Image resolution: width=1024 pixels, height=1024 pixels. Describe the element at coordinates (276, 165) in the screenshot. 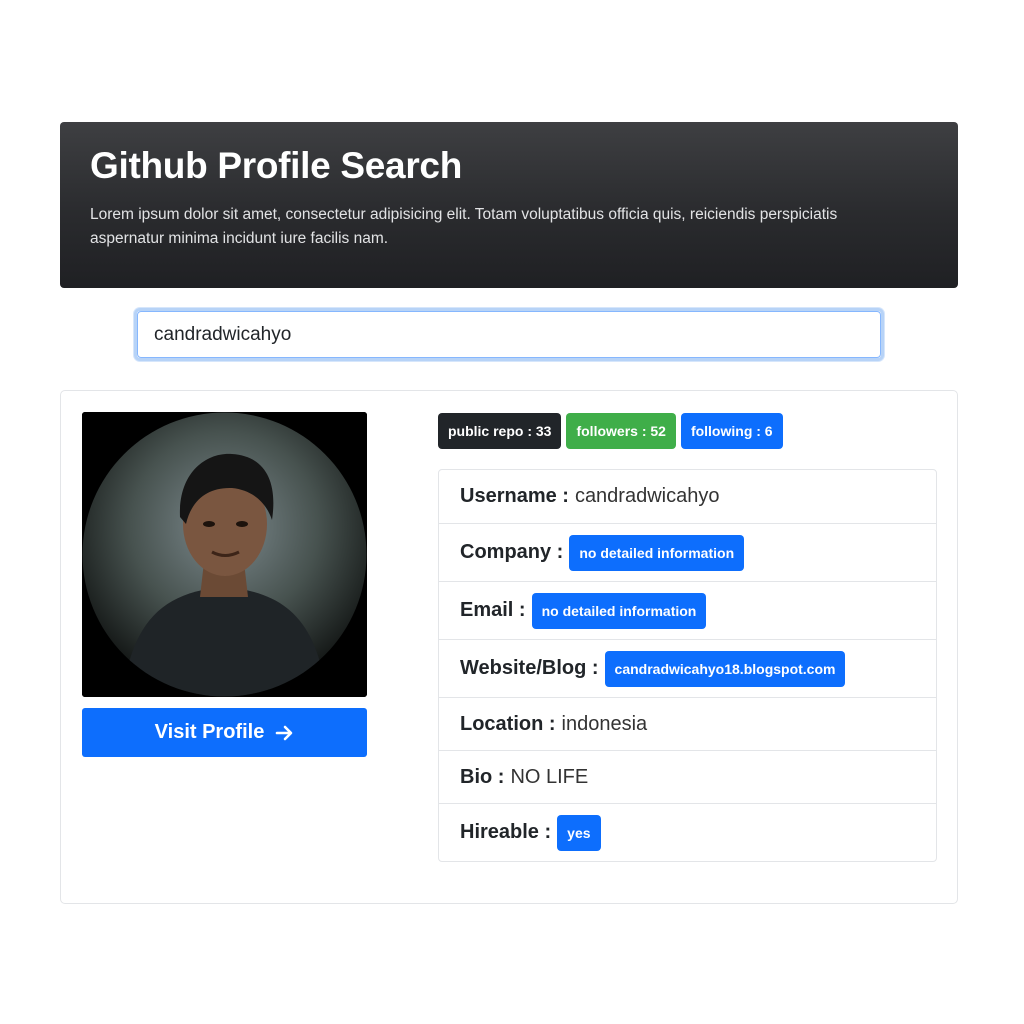

I see `page-title: Github Profile Search` at that location.